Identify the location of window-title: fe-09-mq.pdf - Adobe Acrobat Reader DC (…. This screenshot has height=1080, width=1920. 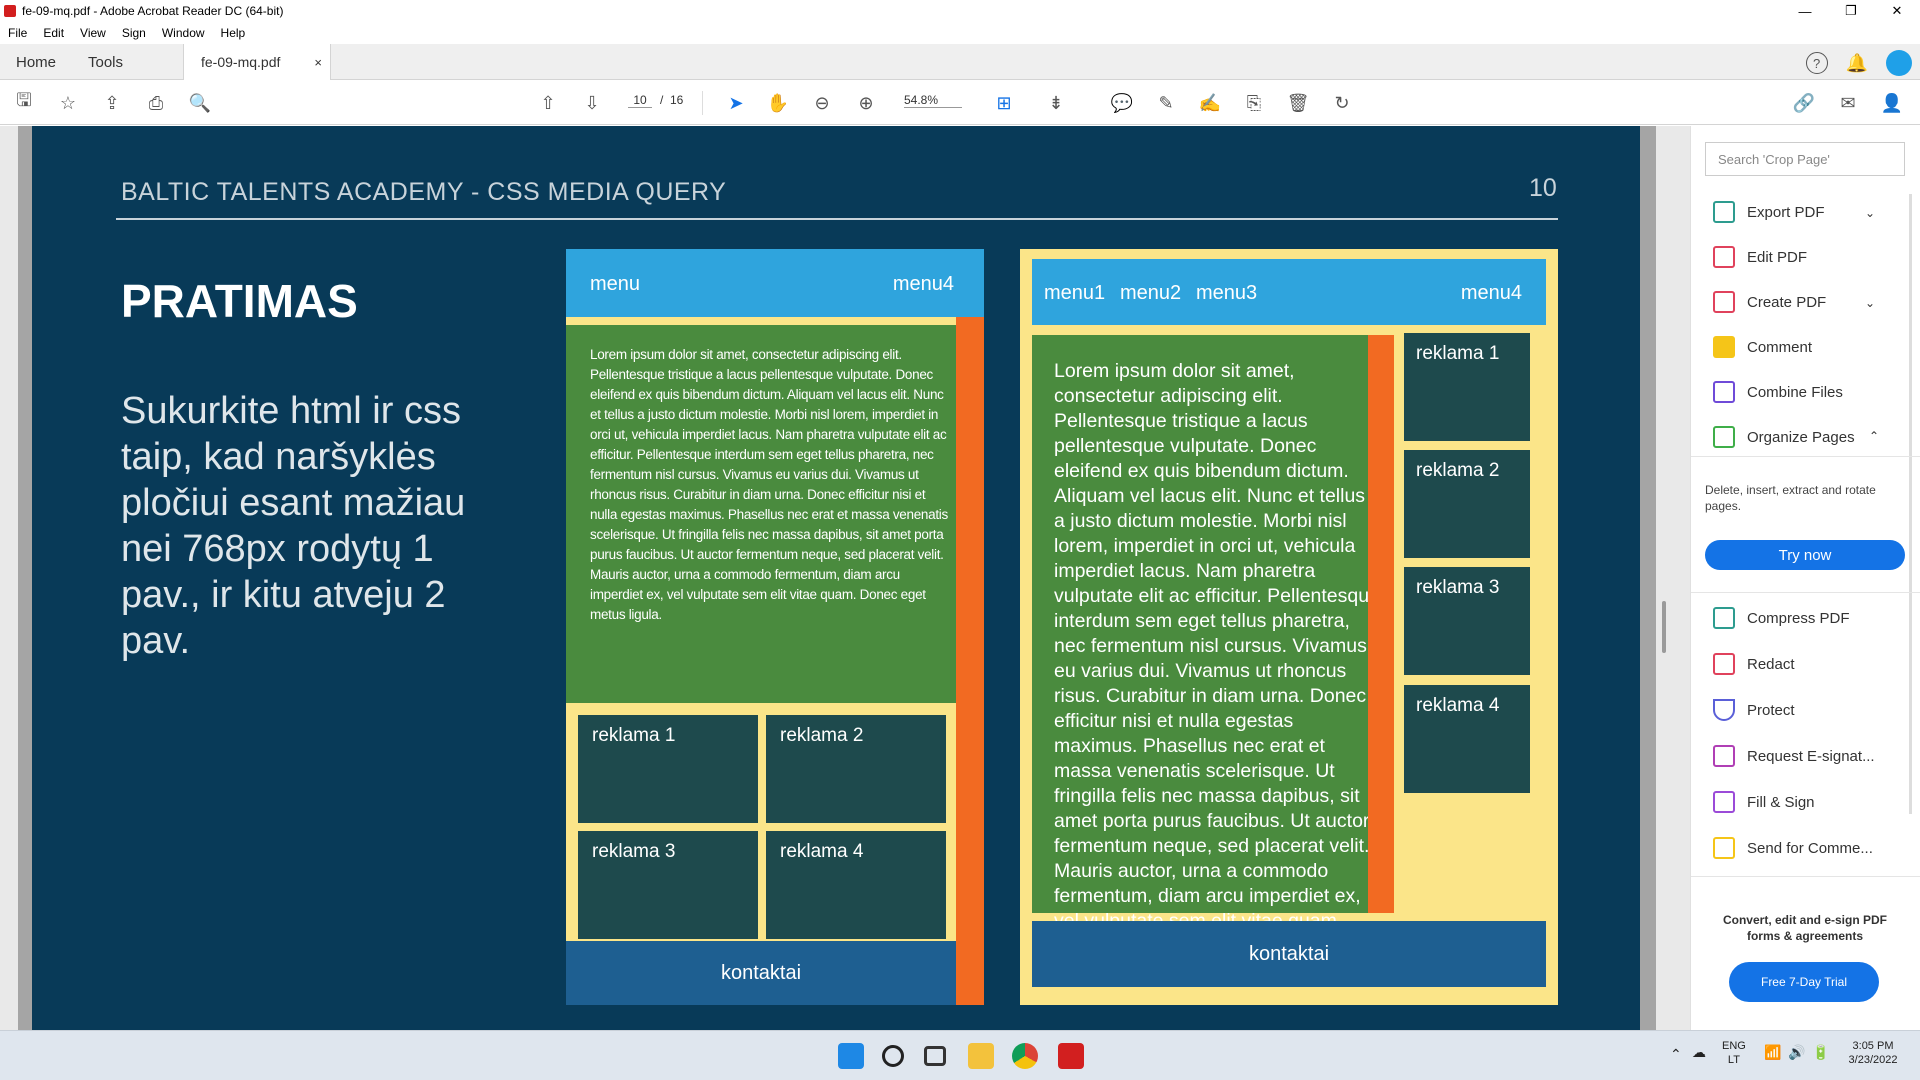
(153, 11).